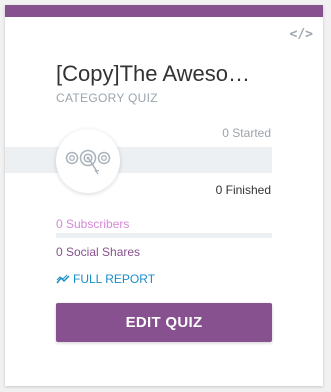 This screenshot has width=331, height=392. I want to click on full-report-label: FULL REPORT, so click(114, 279).